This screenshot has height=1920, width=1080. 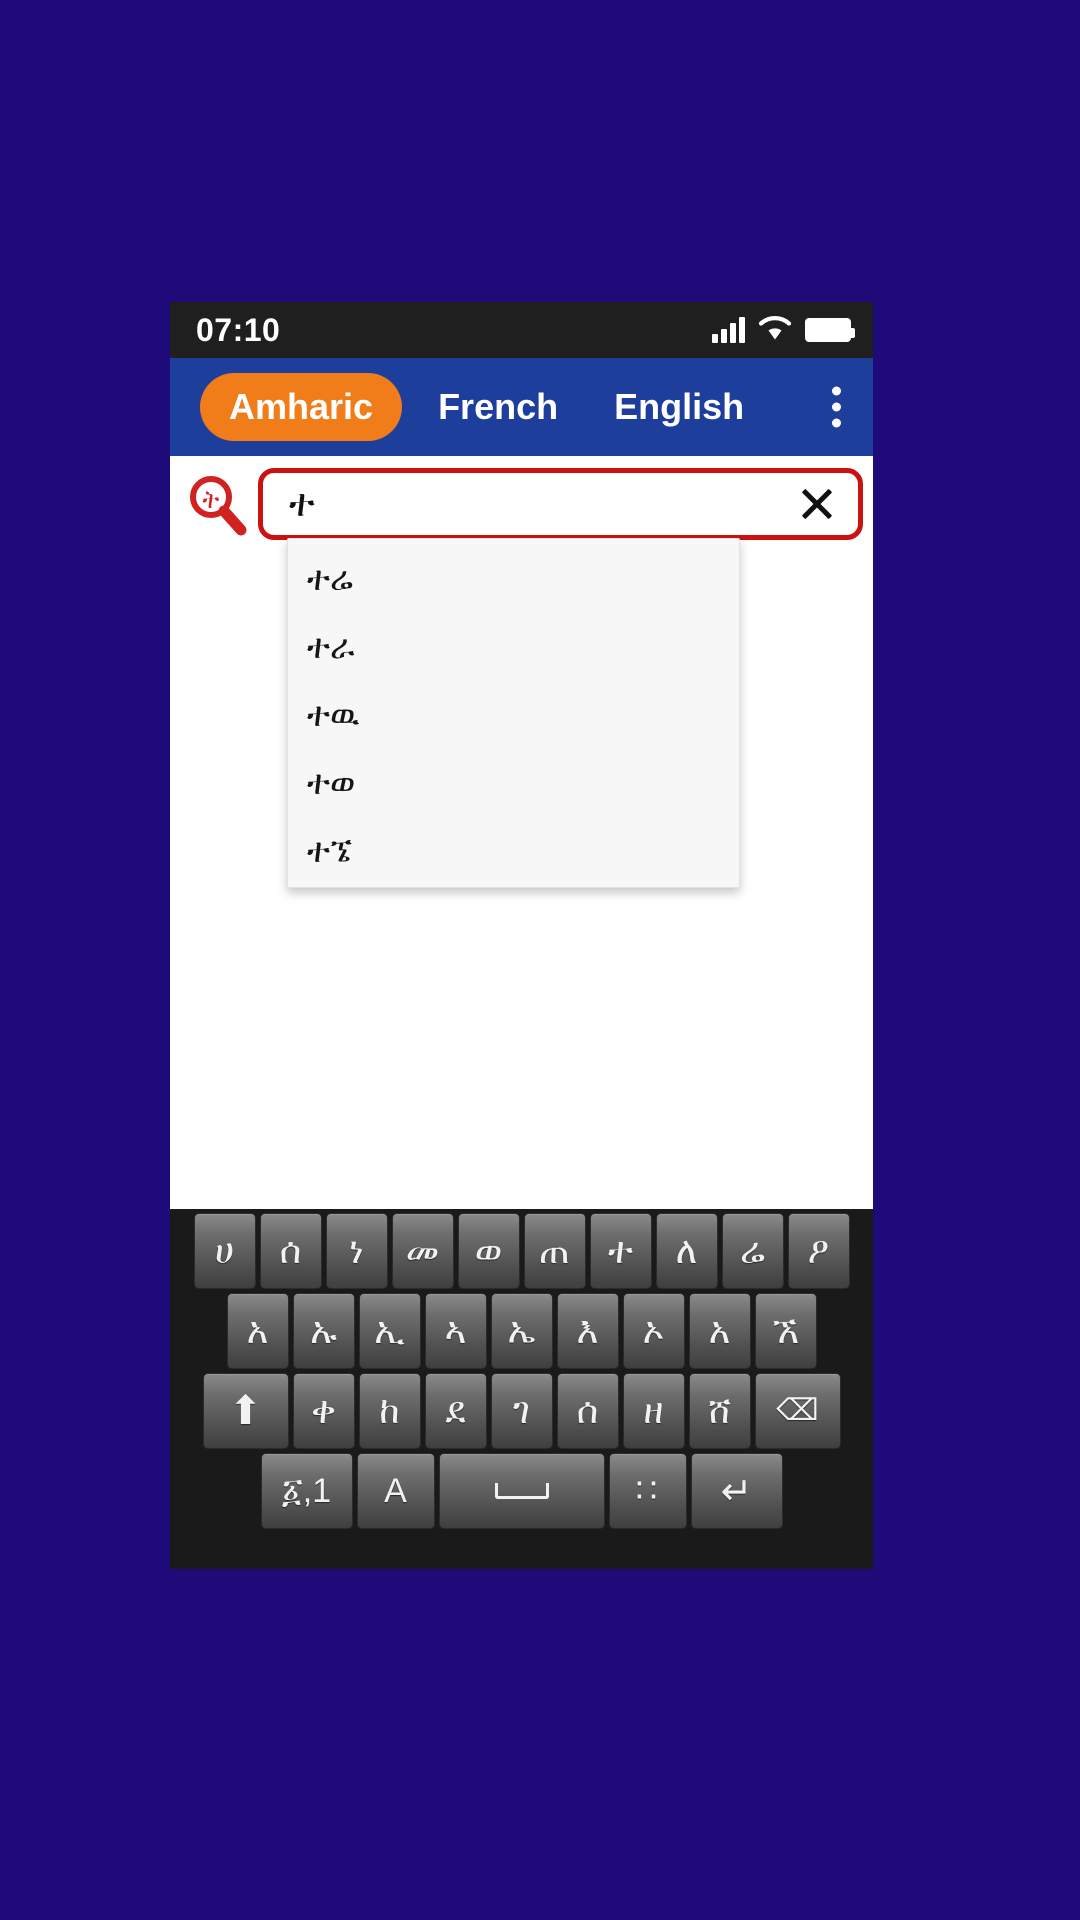 I want to click on suggestion-item: ተዉ, so click(x=513, y=715).